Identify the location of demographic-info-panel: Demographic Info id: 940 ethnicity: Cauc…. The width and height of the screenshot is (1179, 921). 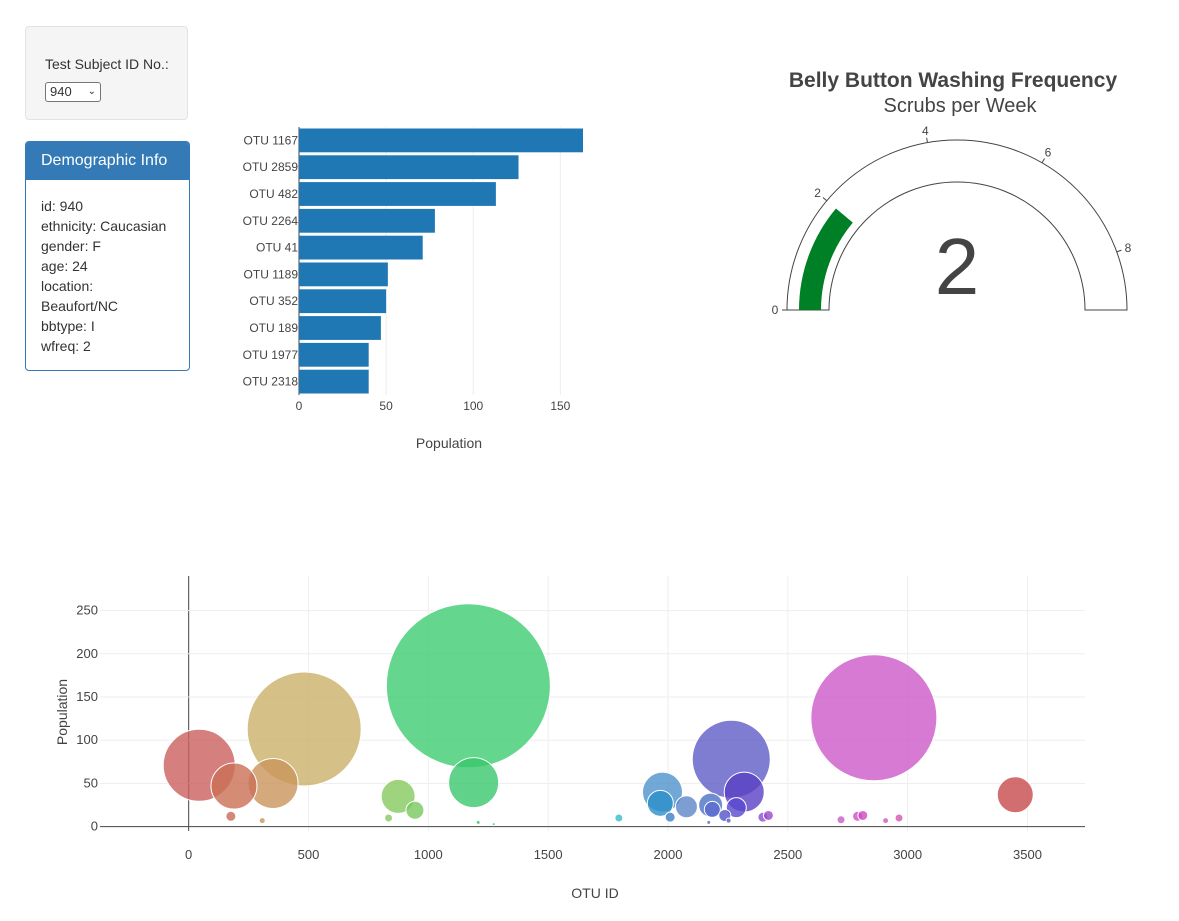
(107, 256).